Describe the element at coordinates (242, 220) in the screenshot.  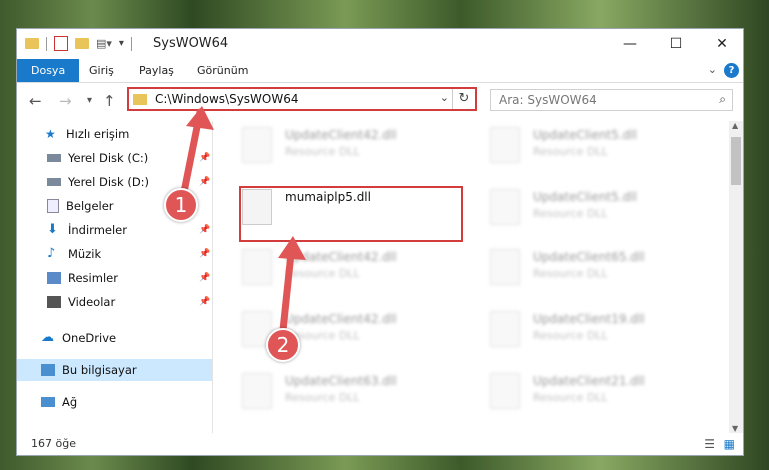
I see `annotation-arrows` at that location.